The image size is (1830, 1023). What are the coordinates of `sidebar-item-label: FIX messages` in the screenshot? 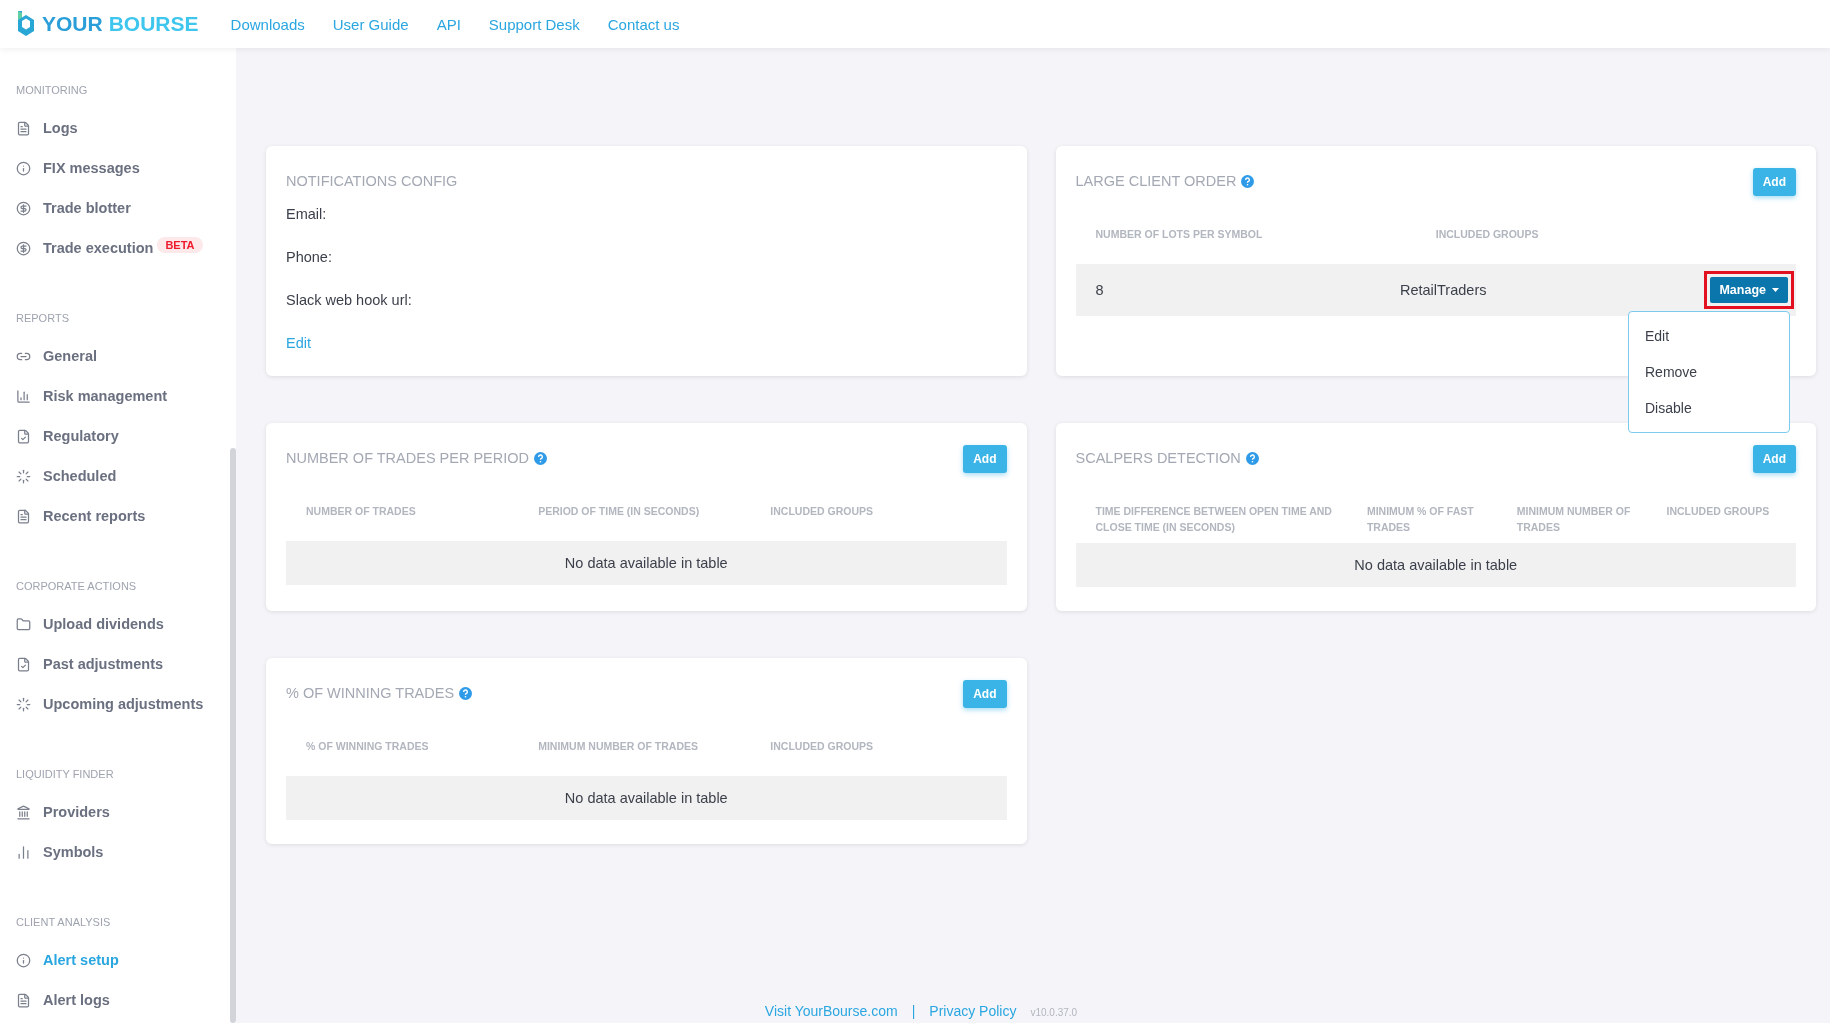 It's located at (91, 168).